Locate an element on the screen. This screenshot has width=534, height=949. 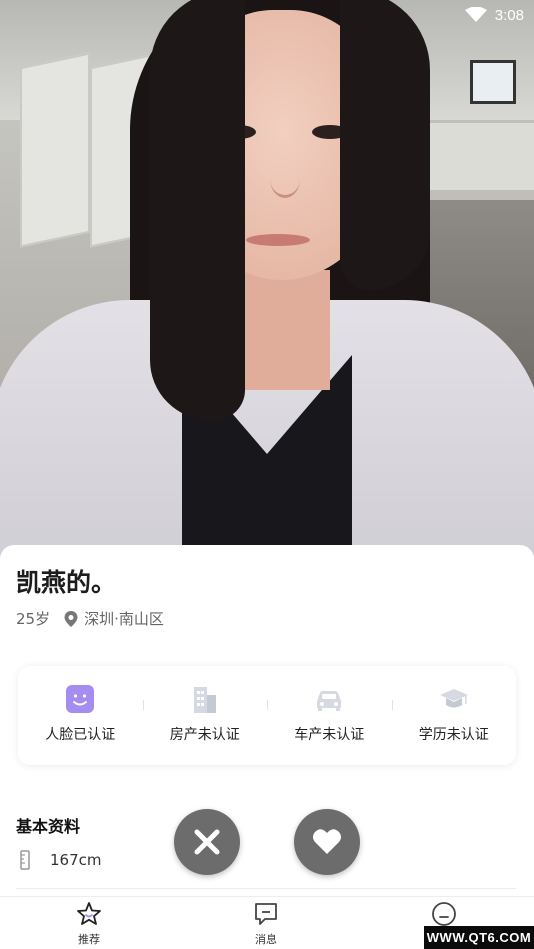
verify-face-label: 人脸已认证 is located at coordinates (80, 735).